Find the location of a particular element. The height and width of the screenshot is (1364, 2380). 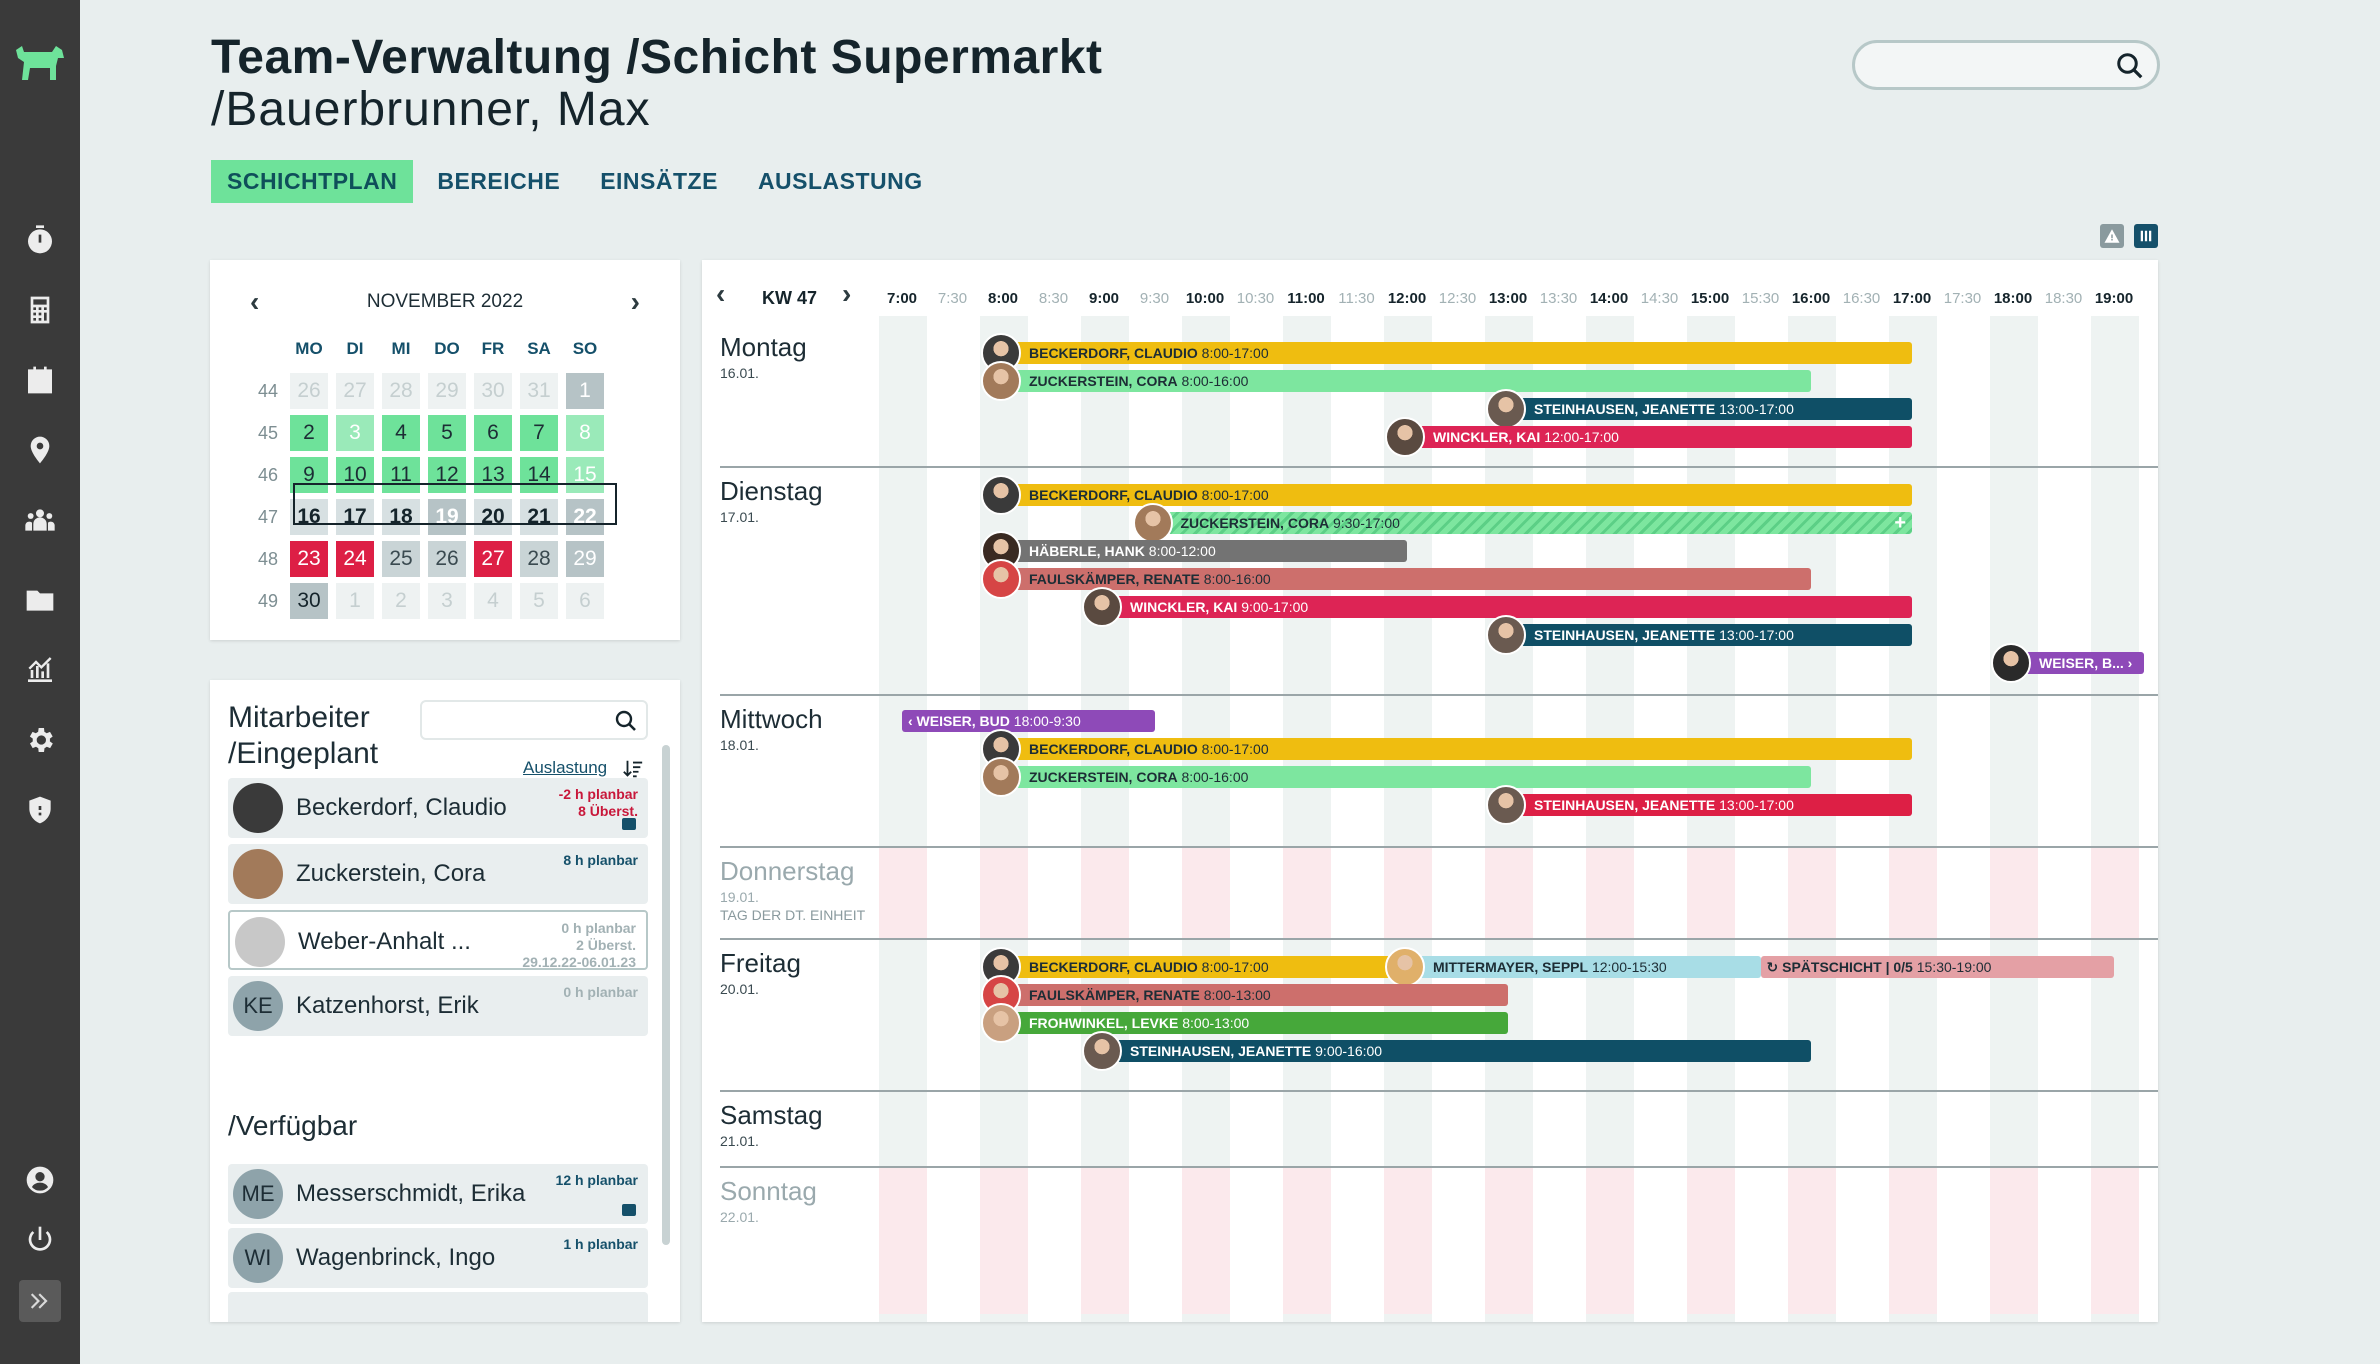

sort-descending-icon is located at coordinates (633, 769).